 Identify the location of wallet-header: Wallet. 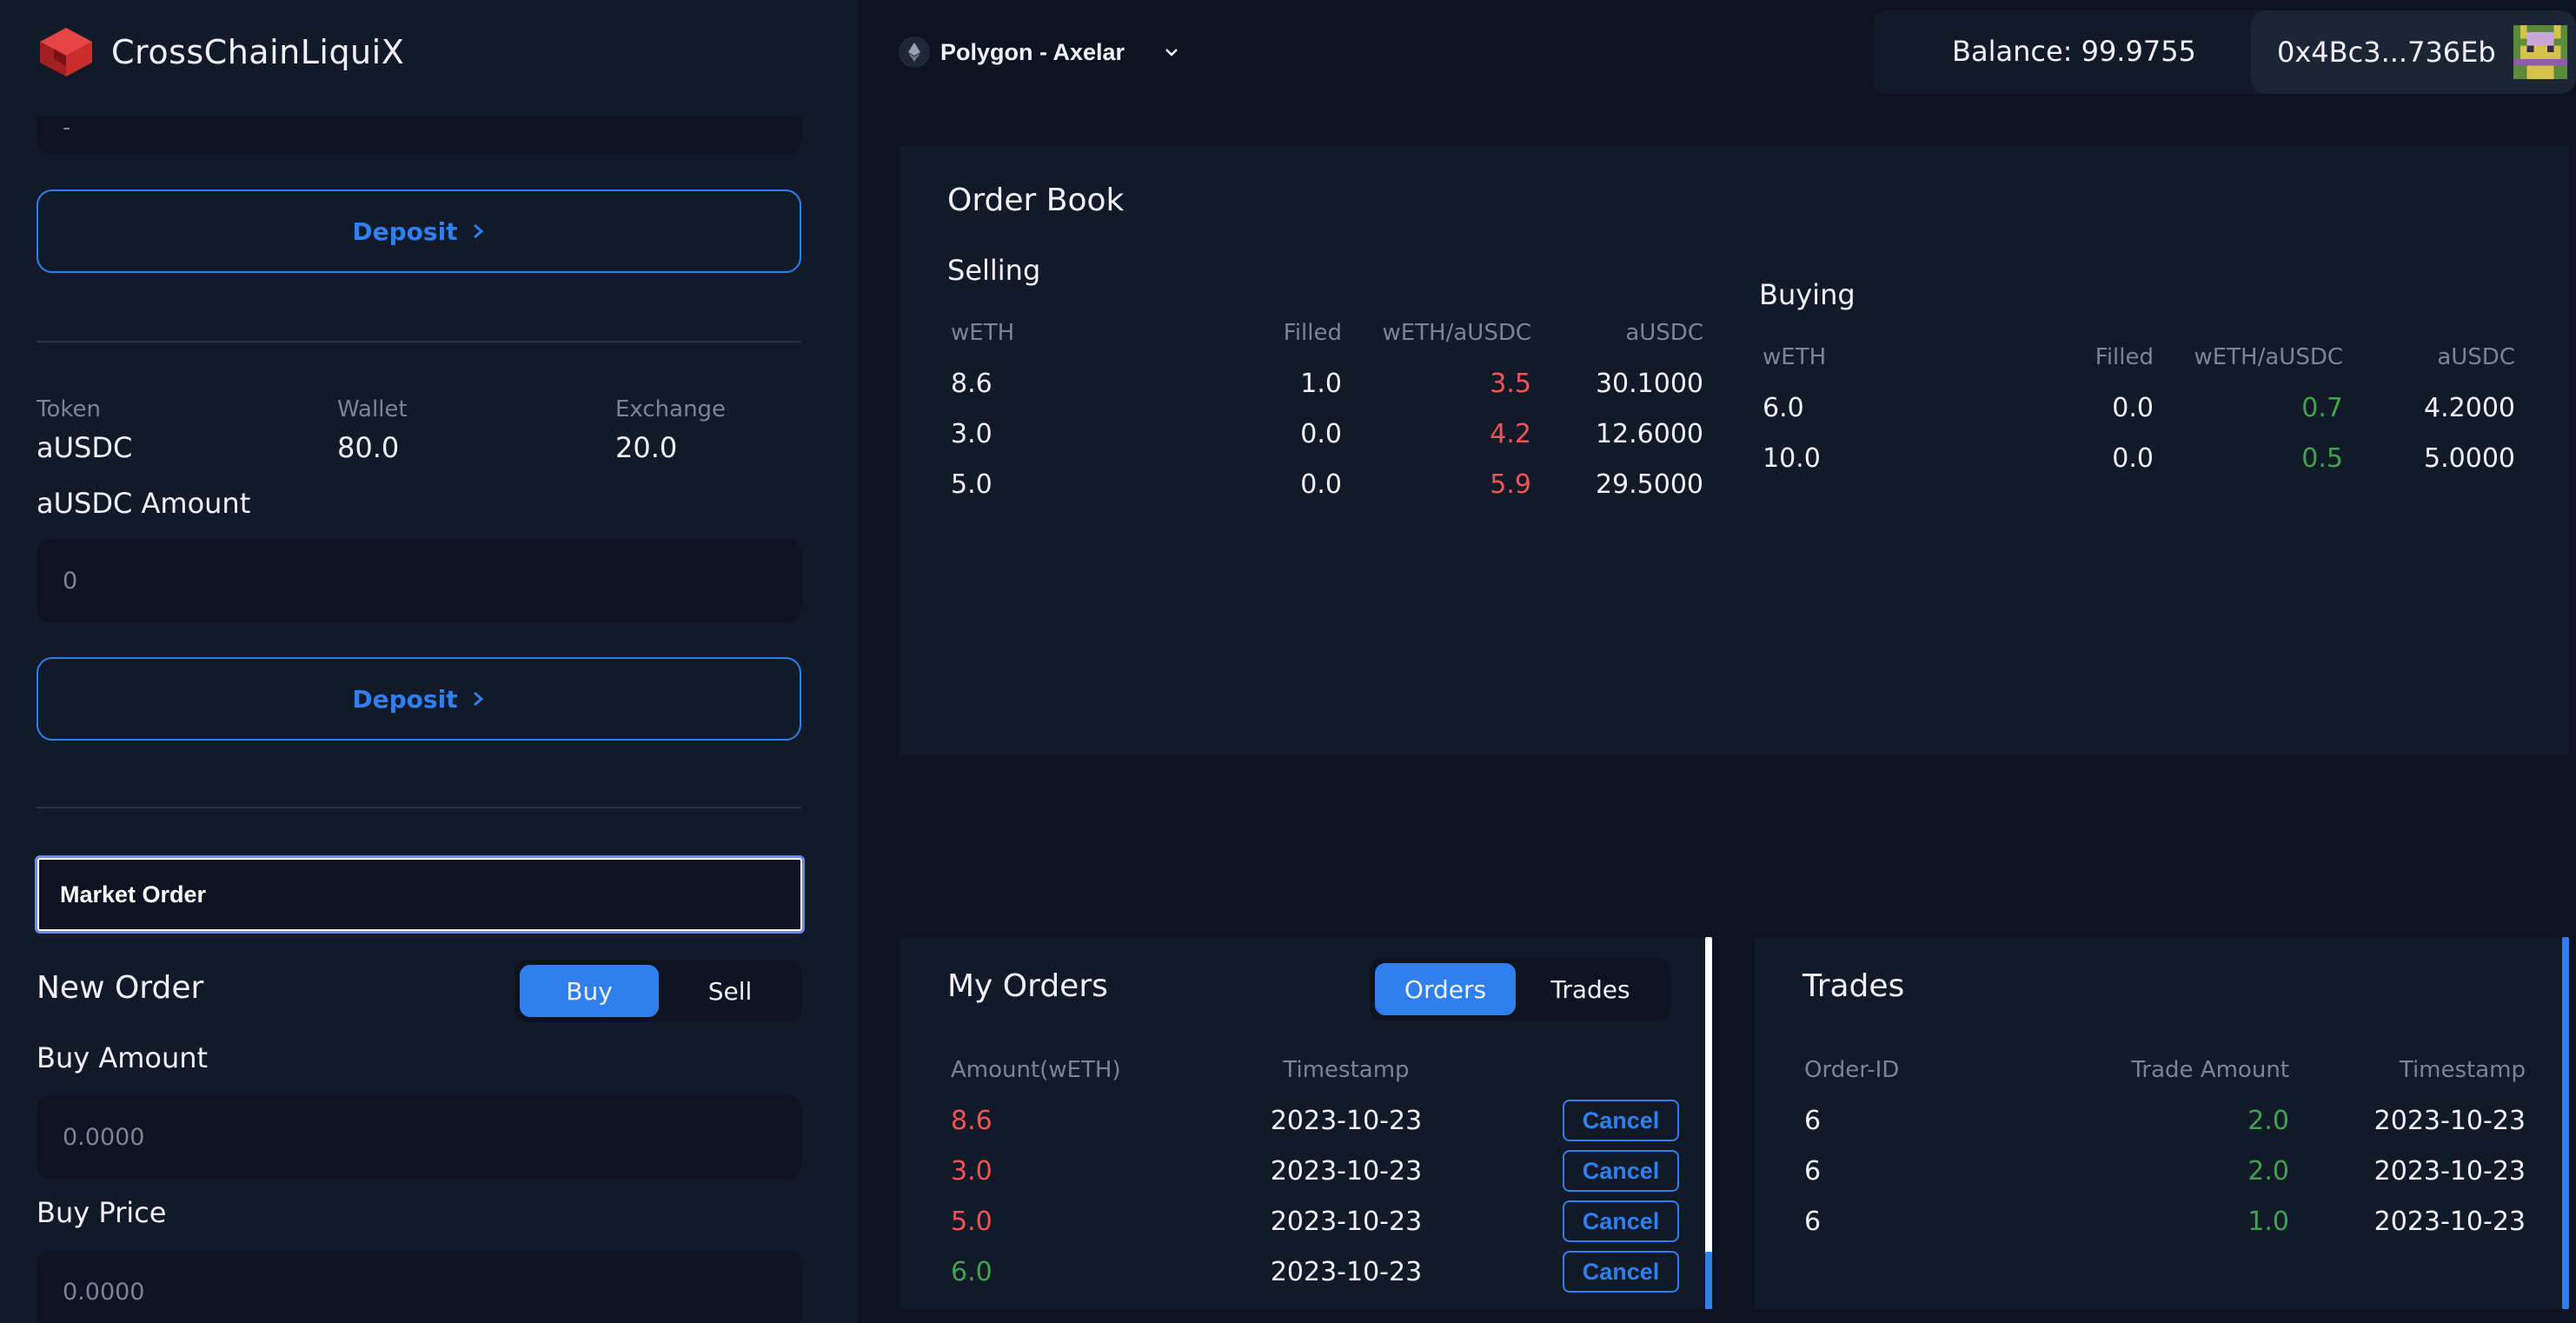
(372, 409).